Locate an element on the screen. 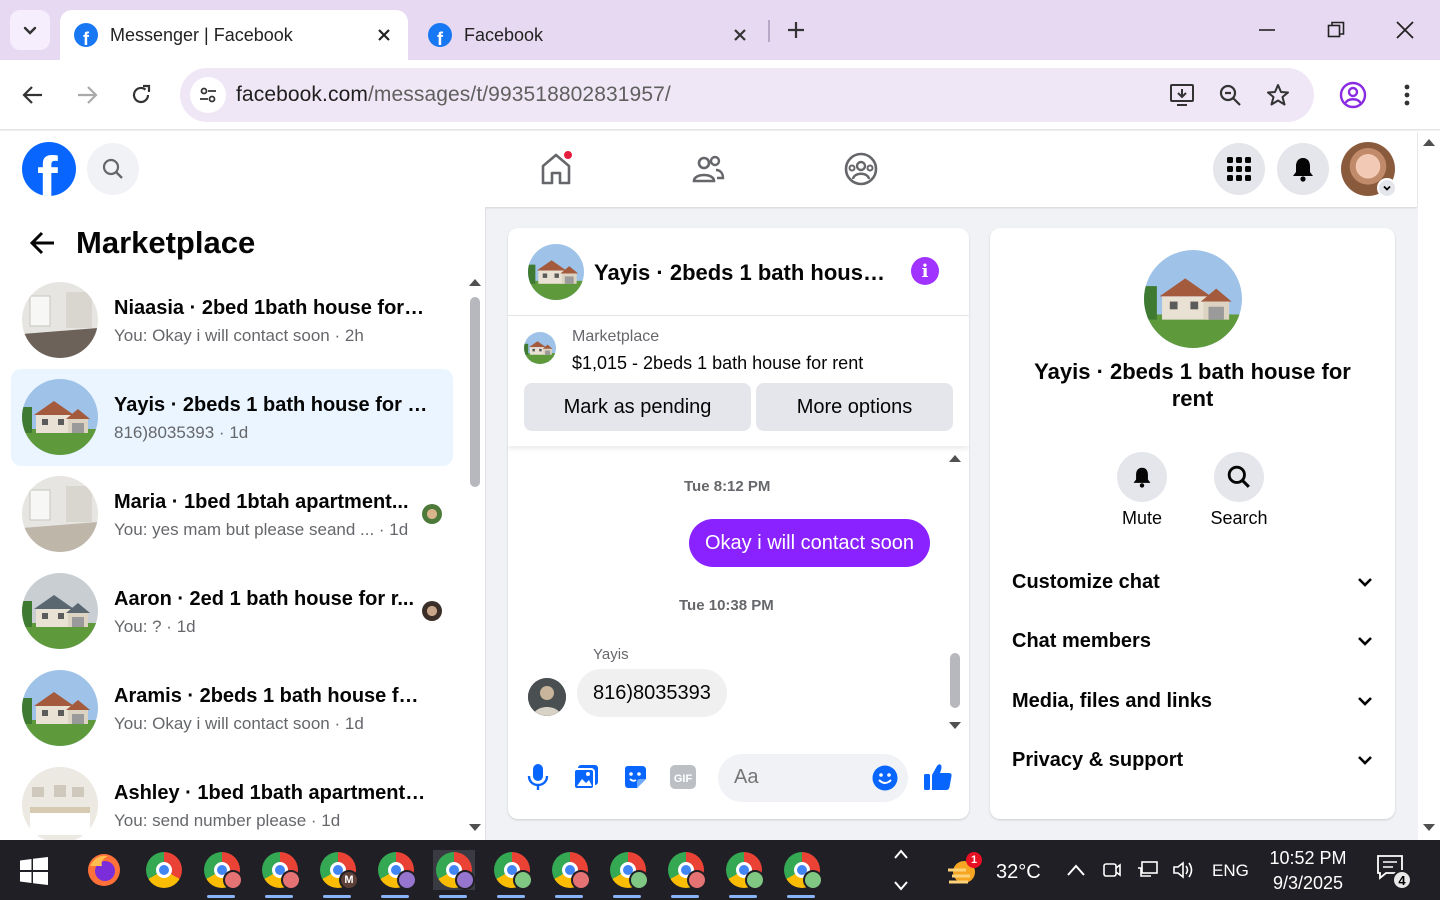 The height and width of the screenshot is (900, 1440). taskbar-firefox is located at coordinates (104, 870).